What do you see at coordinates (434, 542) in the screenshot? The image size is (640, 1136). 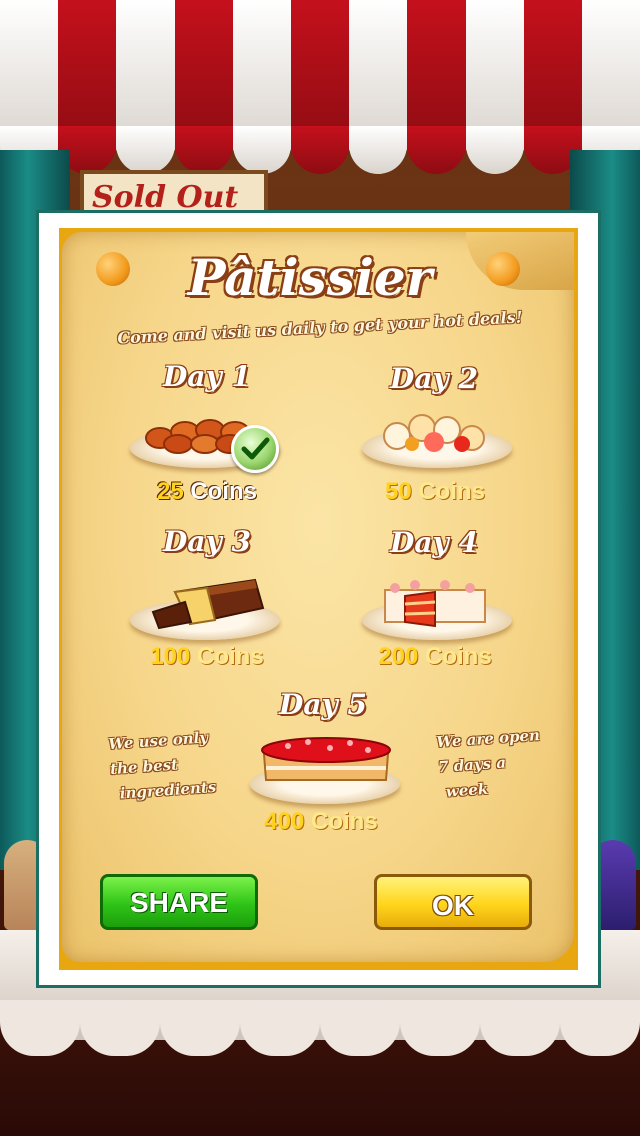 I see `day-4-label: Day 4` at bounding box center [434, 542].